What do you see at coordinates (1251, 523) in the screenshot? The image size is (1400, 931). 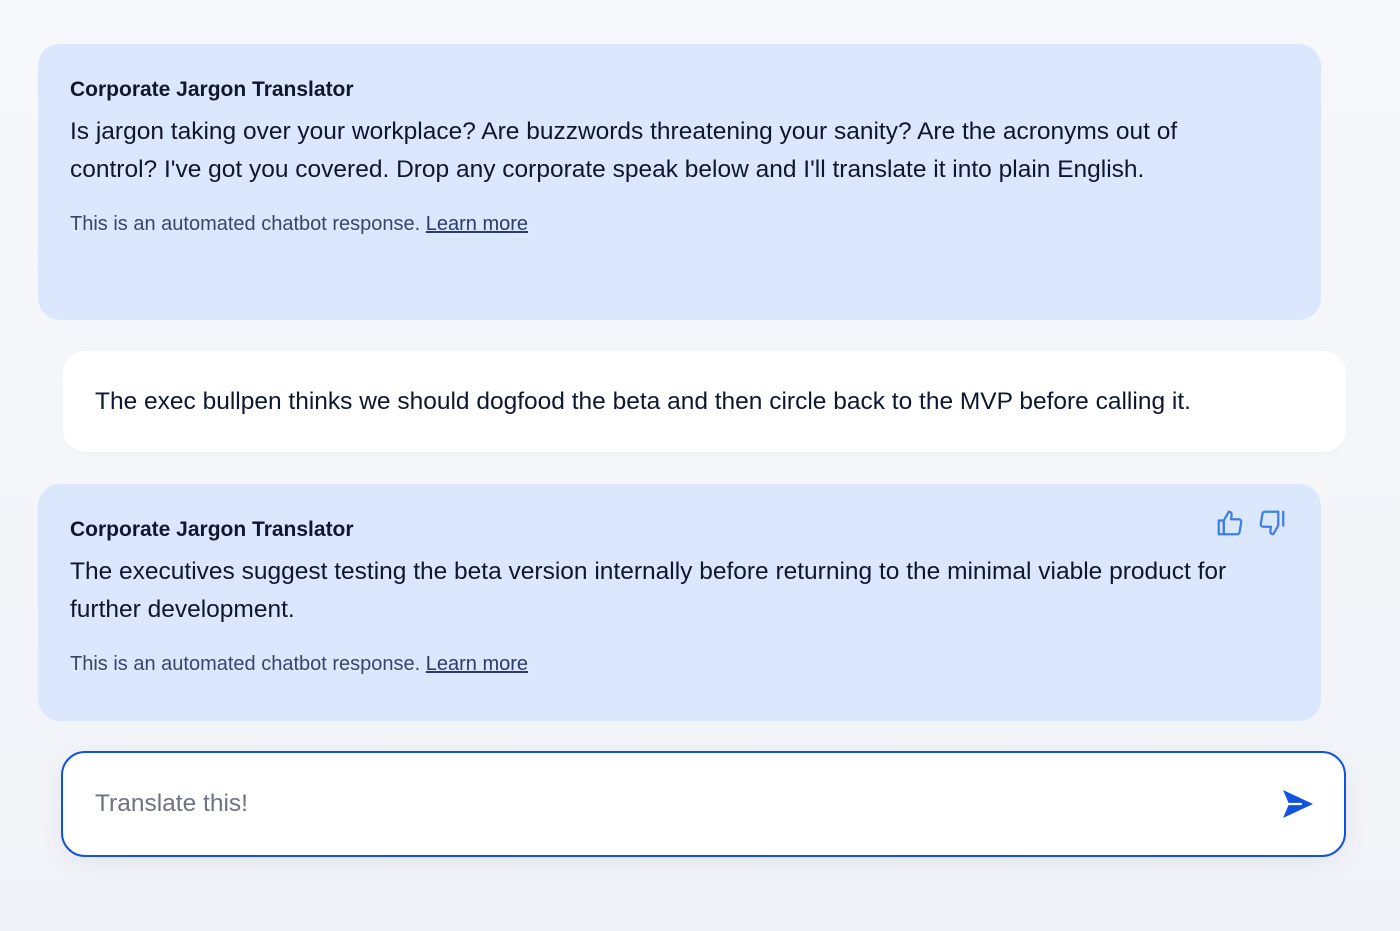 I see `feedback-controls` at bounding box center [1251, 523].